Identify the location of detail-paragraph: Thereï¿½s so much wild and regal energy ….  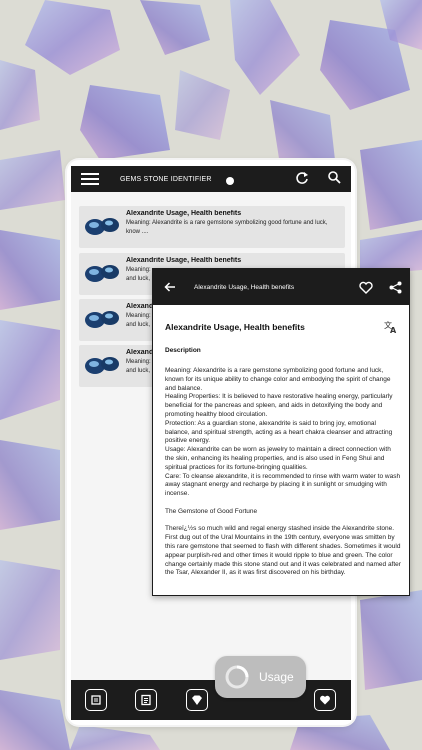
(283, 551).